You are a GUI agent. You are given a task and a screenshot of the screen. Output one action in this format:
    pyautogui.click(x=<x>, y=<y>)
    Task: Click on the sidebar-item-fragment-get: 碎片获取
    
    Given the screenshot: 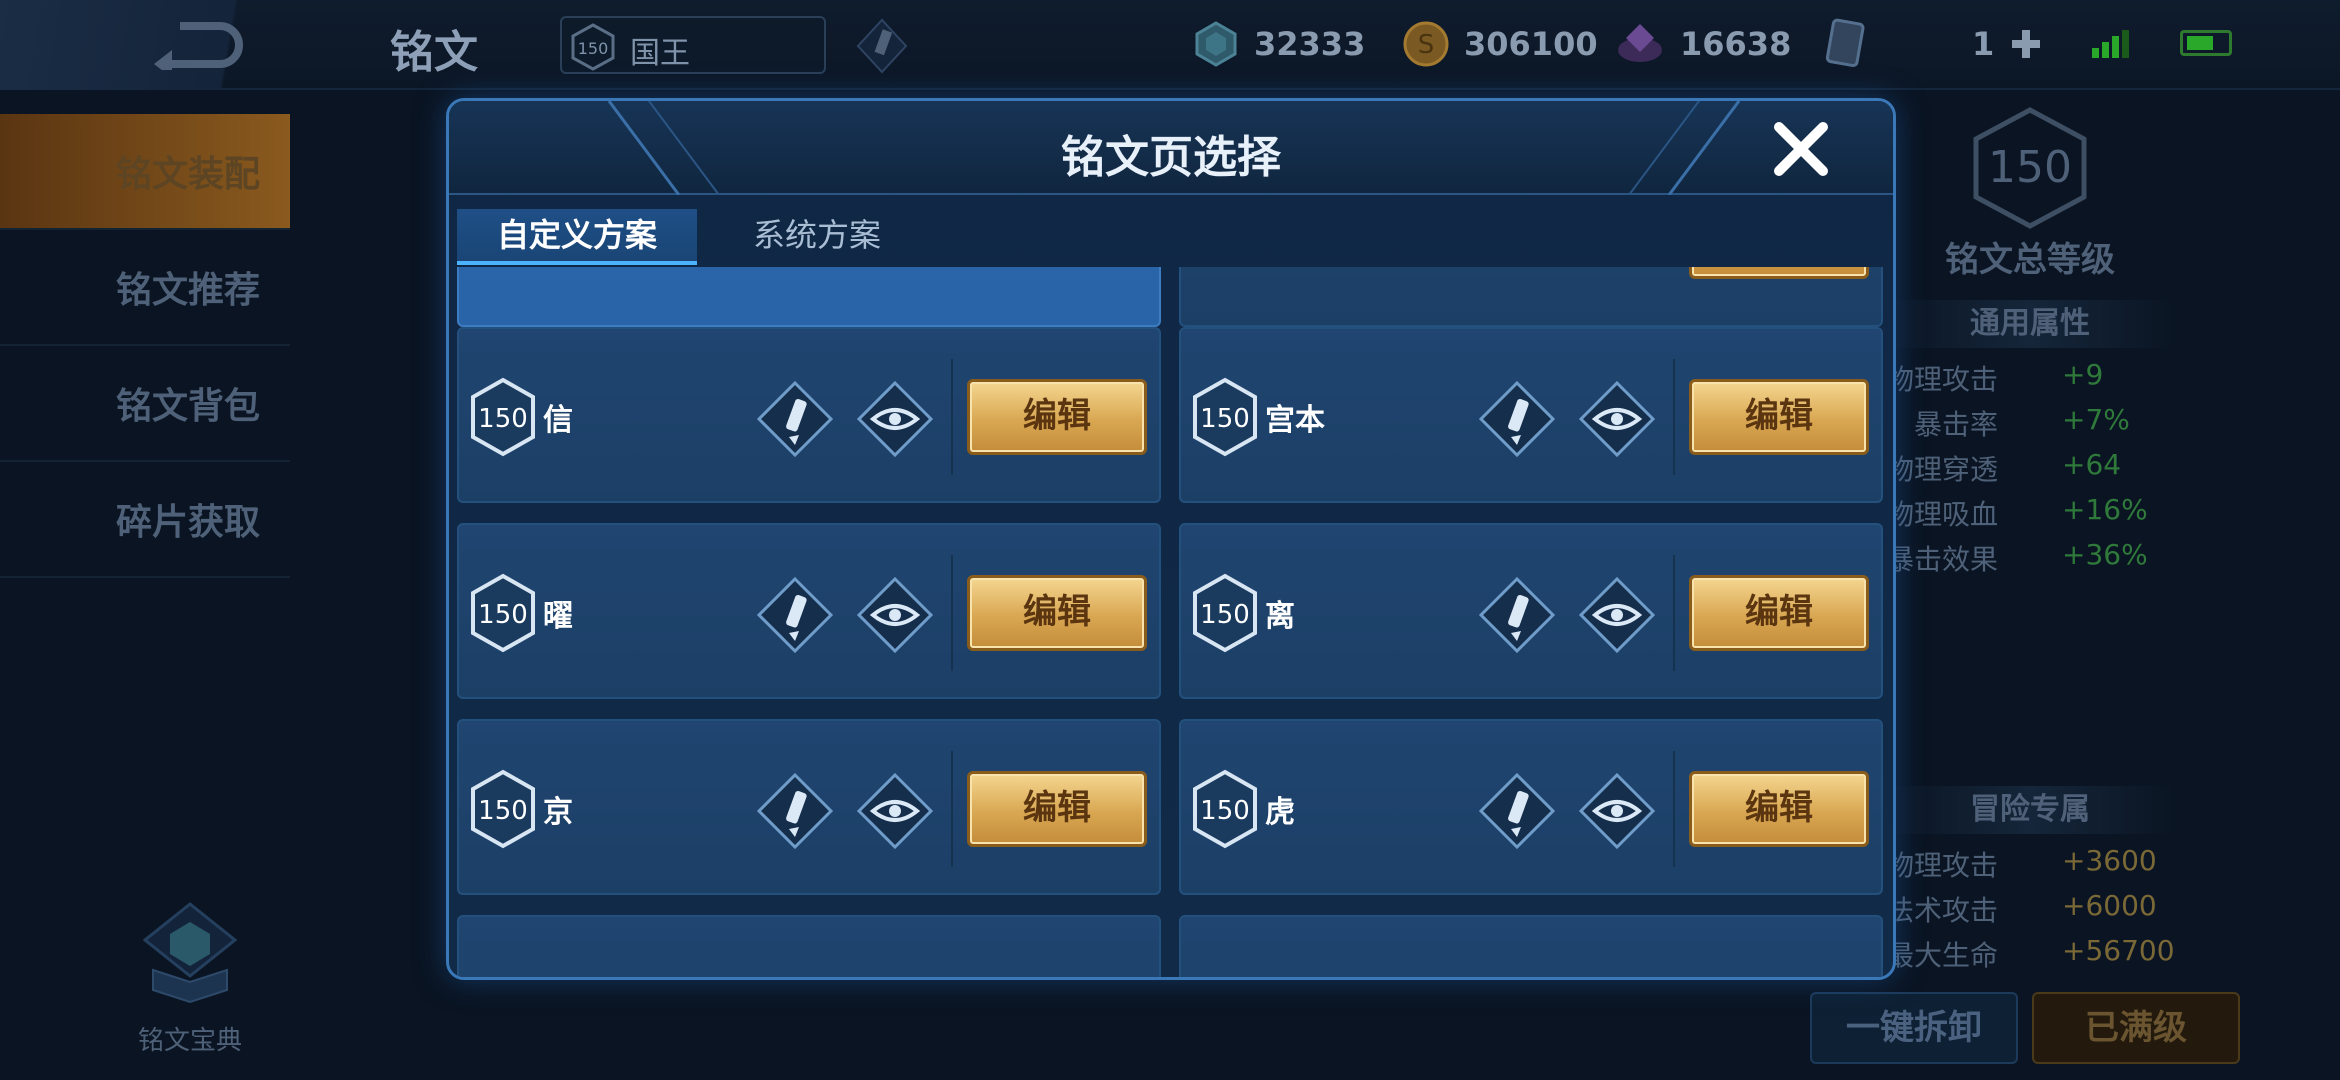 What is the action you would take?
    pyautogui.click(x=145, y=520)
    